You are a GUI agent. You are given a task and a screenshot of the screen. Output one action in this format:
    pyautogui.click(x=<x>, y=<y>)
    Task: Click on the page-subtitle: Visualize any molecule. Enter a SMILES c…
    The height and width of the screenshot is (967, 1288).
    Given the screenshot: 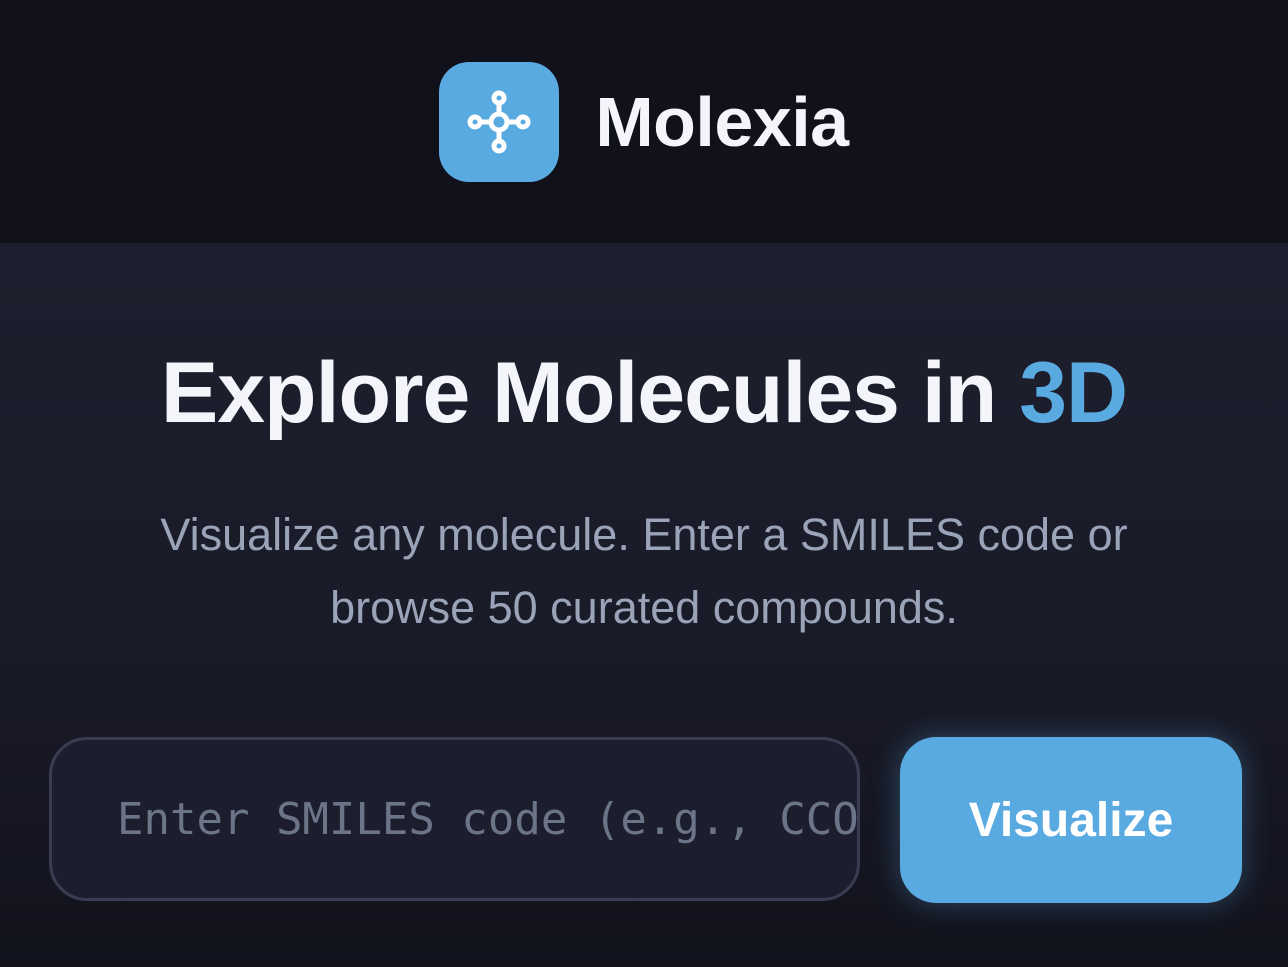 What is the action you would take?
    pyautogui.click(x=644, y=571)
    